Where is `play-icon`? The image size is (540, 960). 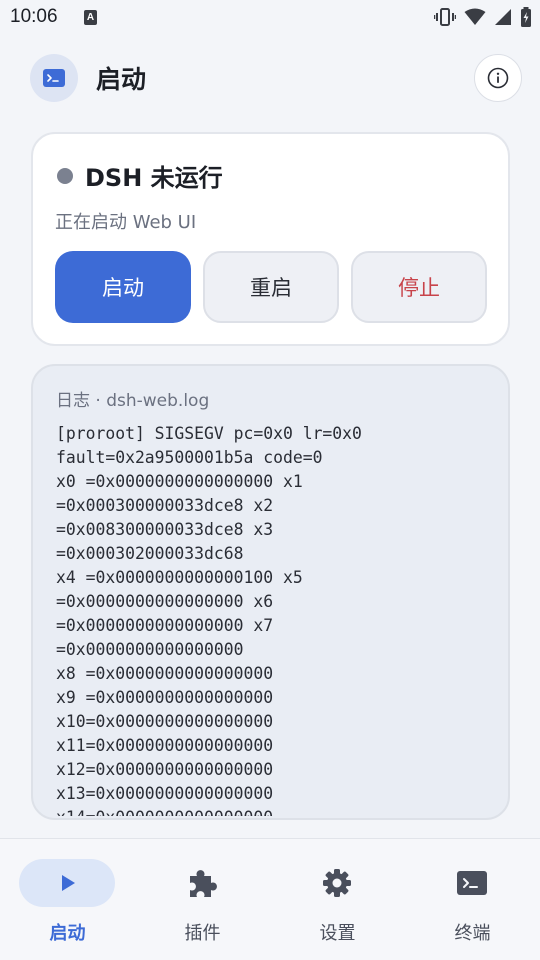 play-icon is located at coordinates (68, 883).